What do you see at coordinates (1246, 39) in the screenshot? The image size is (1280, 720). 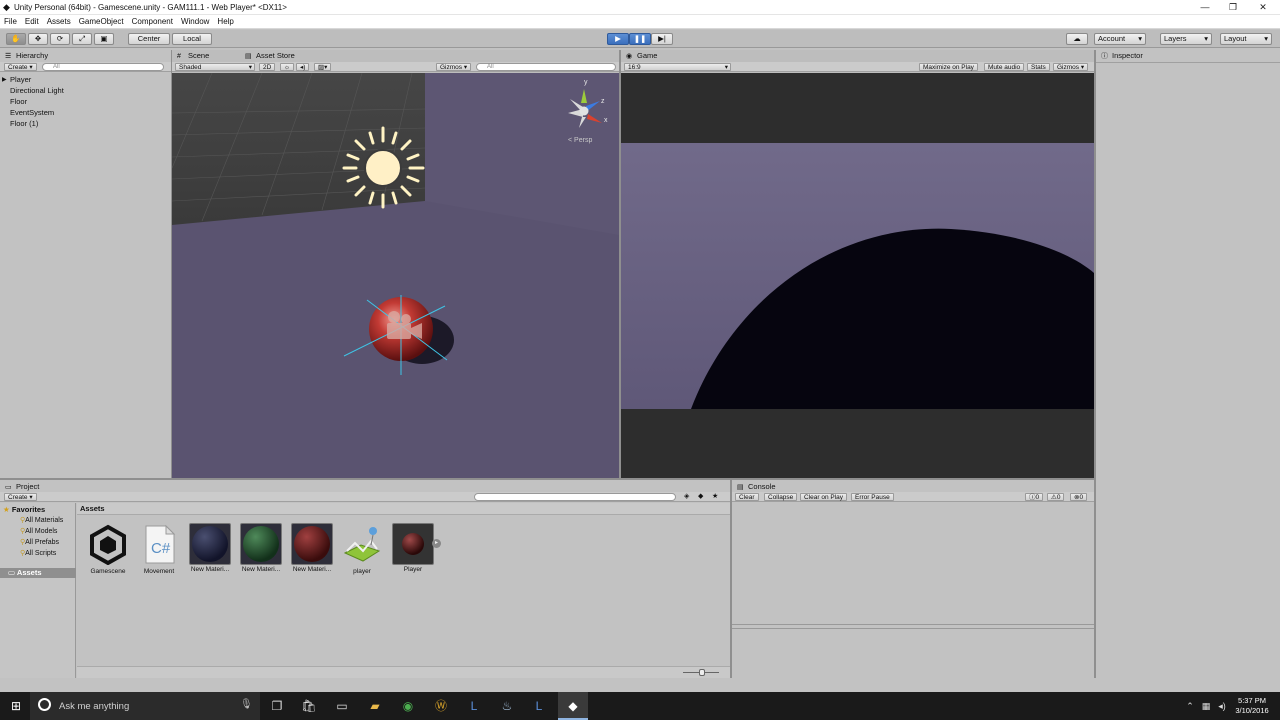 I see `layout-dropdown: Layout ▾` at bounding box center [1246, 39].